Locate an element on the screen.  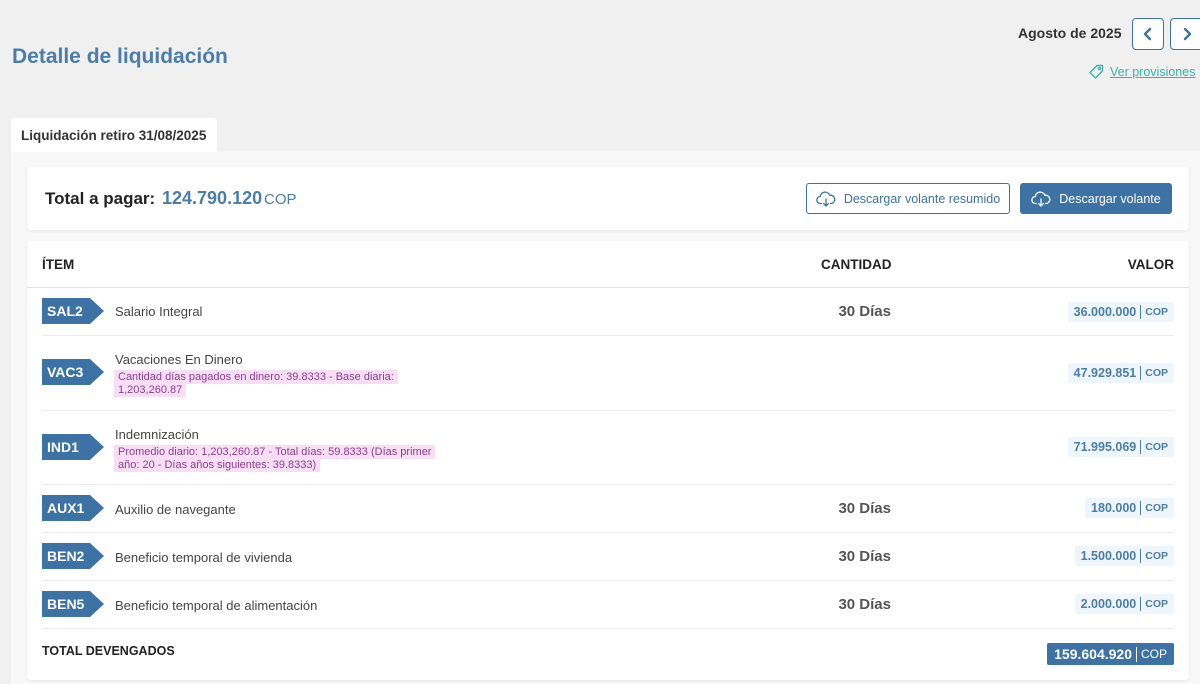
page-title: Detalle de liquidación is located at coordinates (120, 56).